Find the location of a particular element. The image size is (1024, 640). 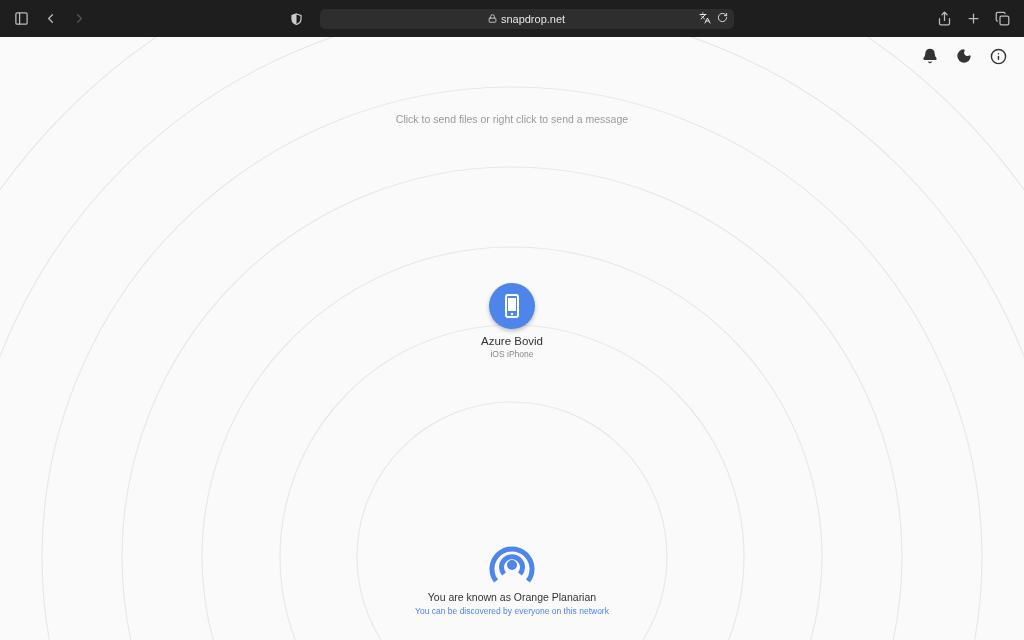

shield-icon is located at coordinates (296, 18).